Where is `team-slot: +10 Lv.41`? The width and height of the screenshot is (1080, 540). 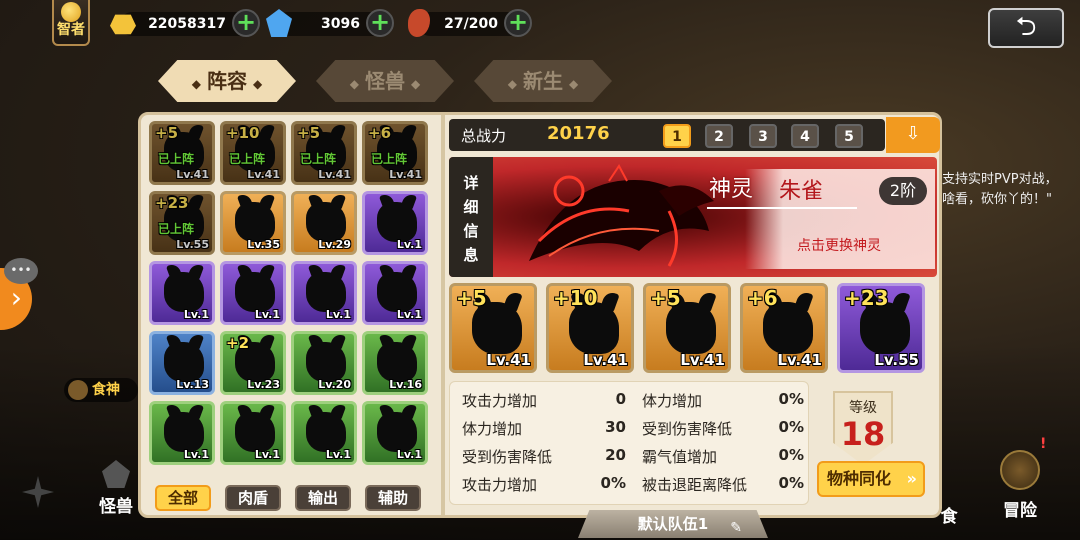
team-slot: +10 Lv.41 is located at coordinates (590, 328).